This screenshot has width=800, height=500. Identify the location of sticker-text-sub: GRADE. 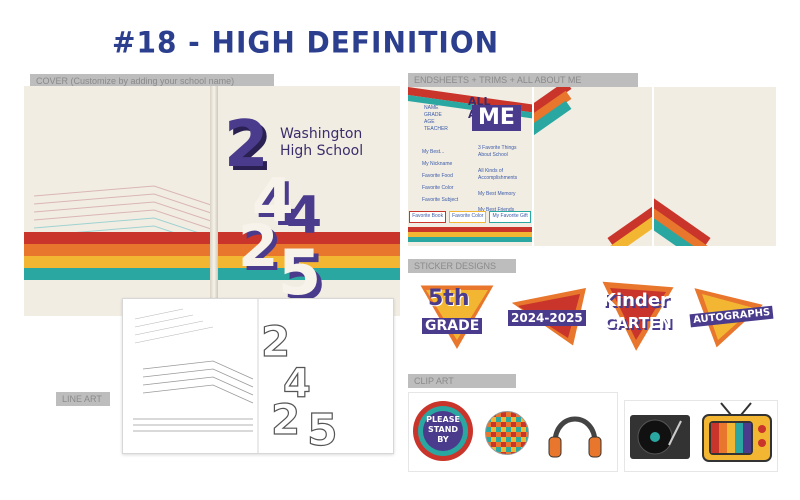
(452, 326).